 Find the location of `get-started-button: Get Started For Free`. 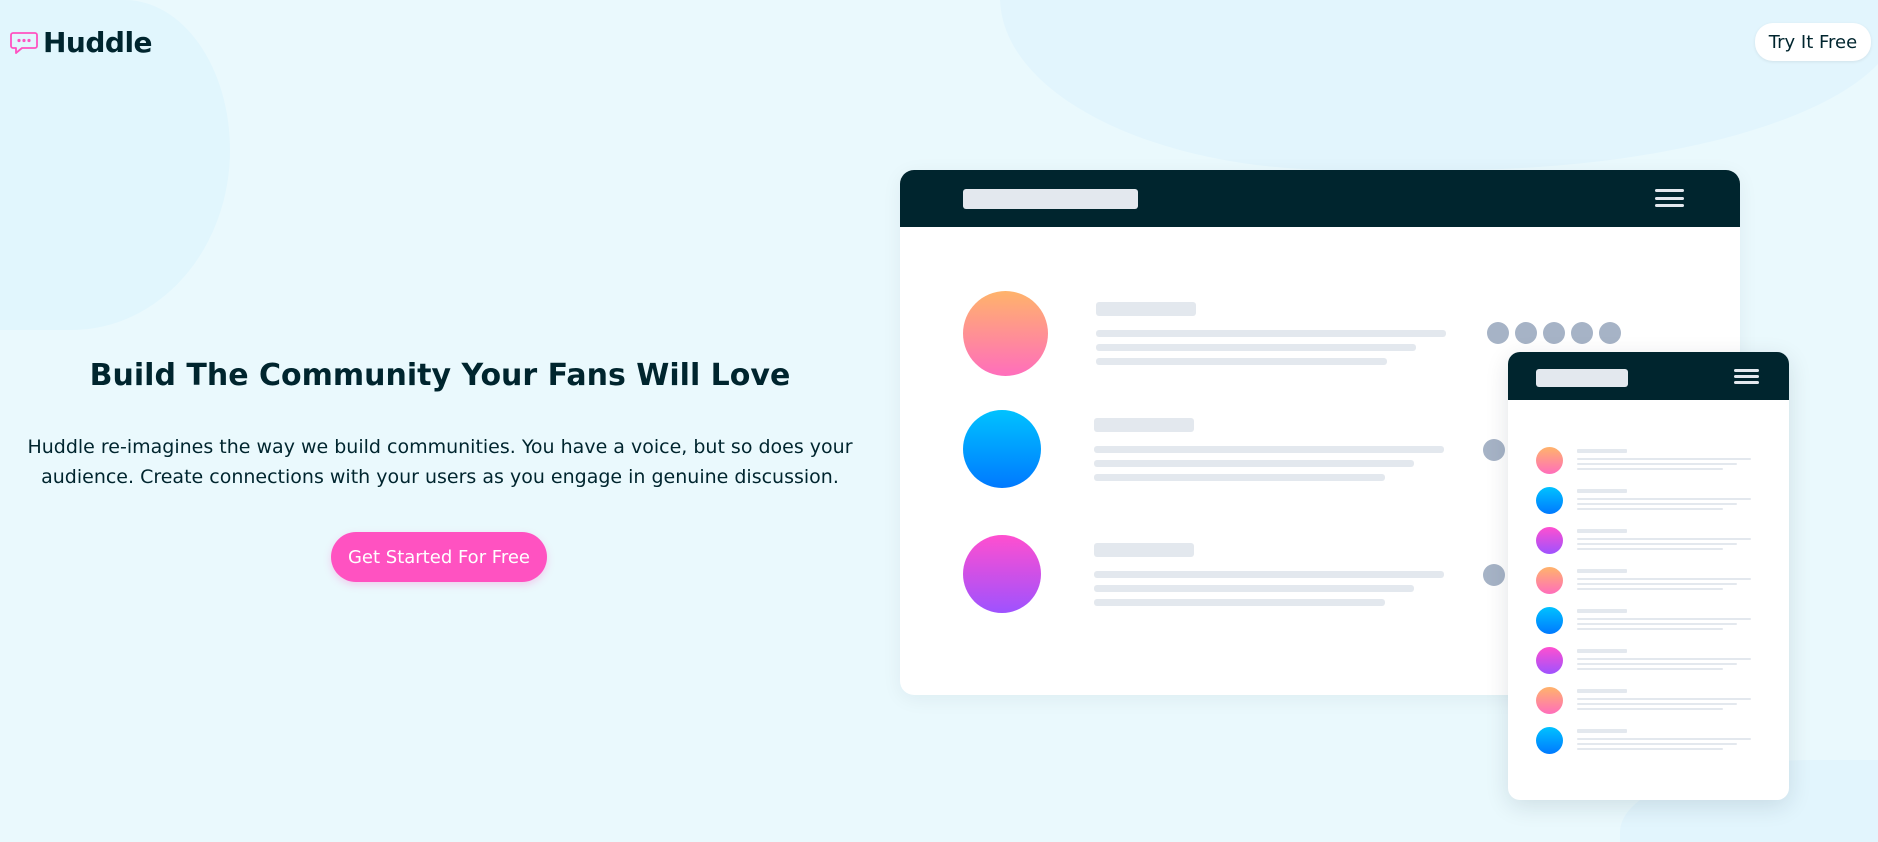

get-started-button: Get Started For Free is located at coordinates (439, 557).